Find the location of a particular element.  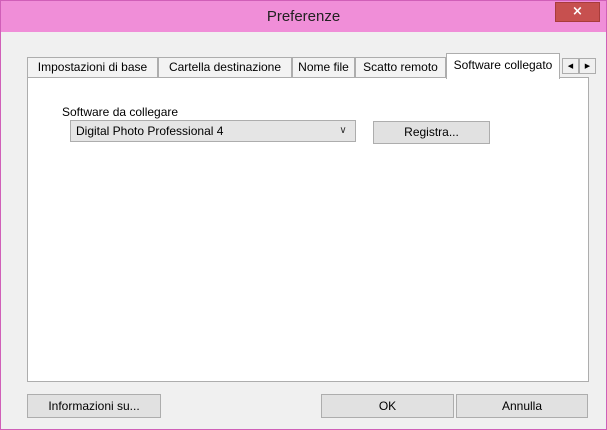

tab-linked-software: Software collegato is located at coordinates (503, 66).